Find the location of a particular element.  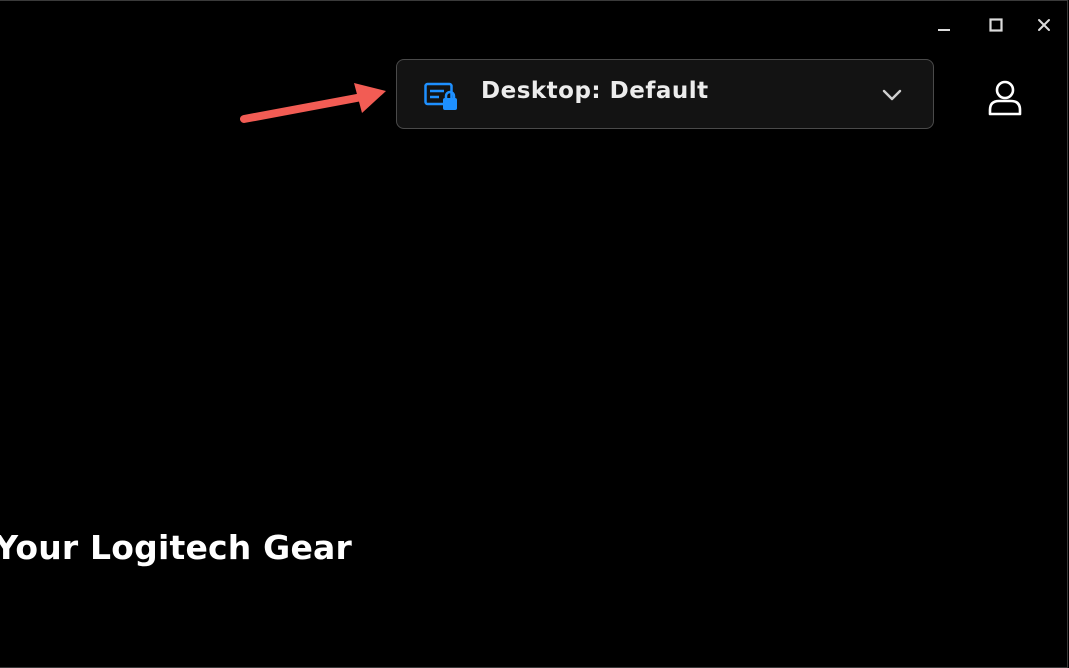

maximize-icon is located at coordinates (996, 25).